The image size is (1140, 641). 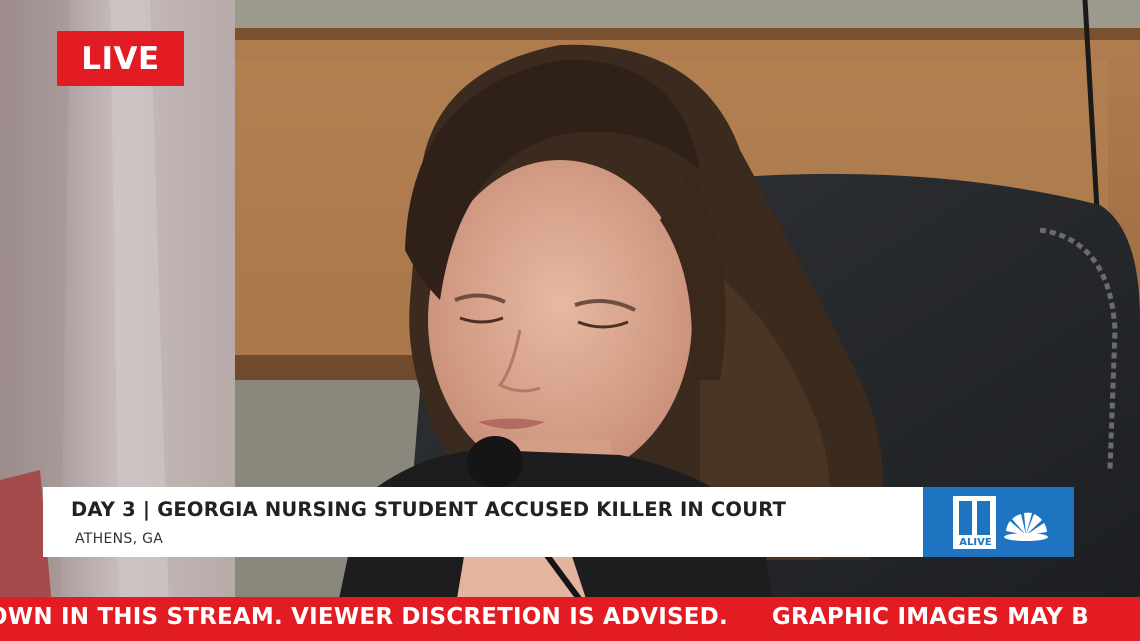 I want to click on live-label: LIVE, so click(x=120, y=58).